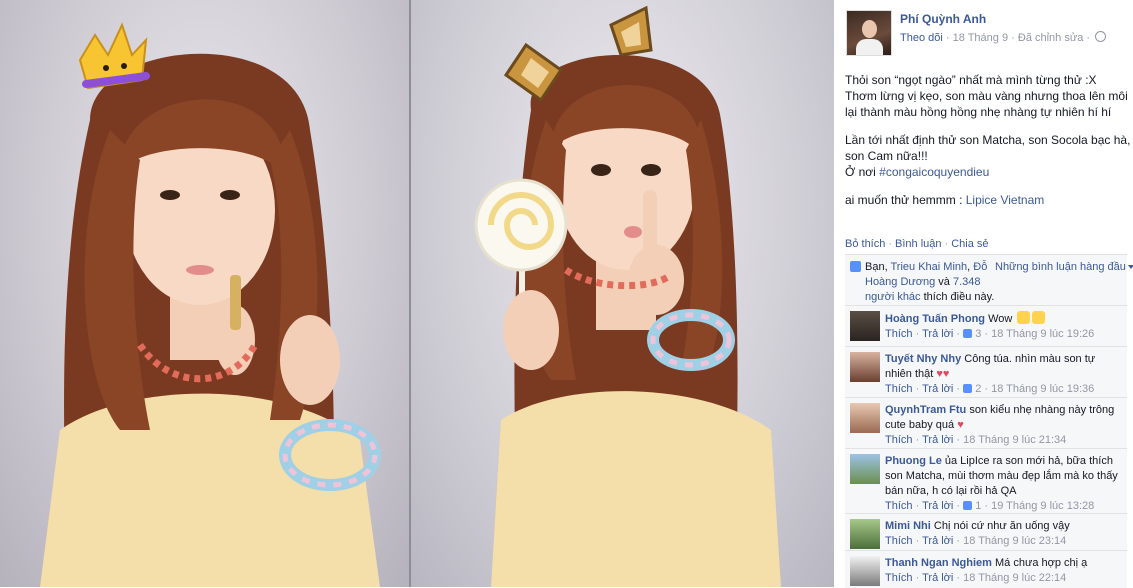 Image resolution: width=1133 pixels, height=588 pixels. I want to click on comment-text: Wow, so click(1000, 319).